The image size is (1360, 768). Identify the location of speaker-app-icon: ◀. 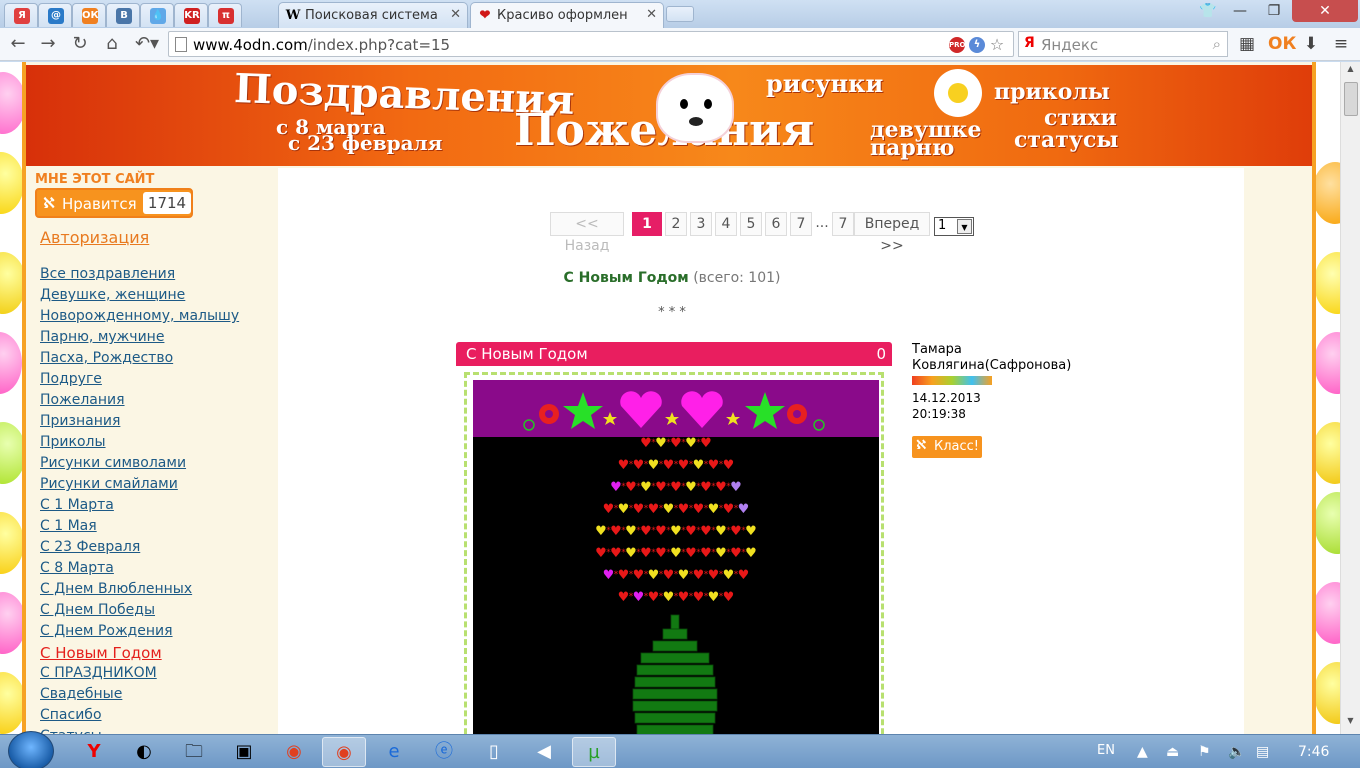
(544, 752).